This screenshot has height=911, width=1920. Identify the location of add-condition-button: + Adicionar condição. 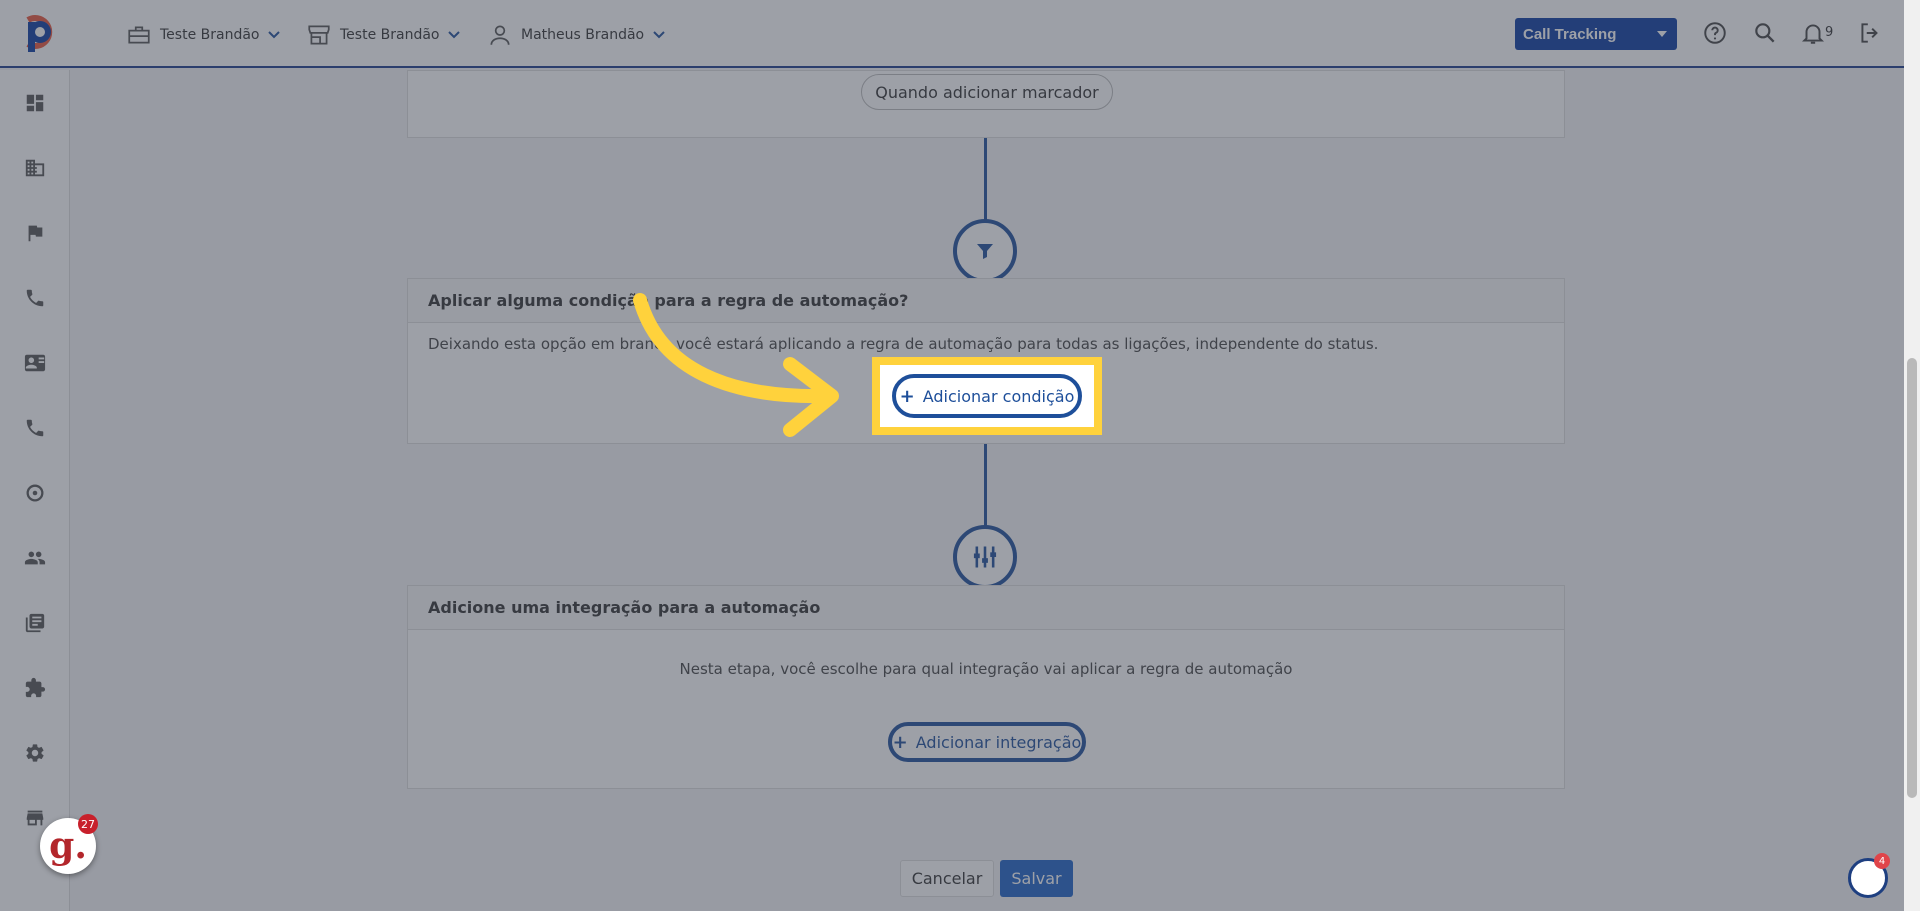
(987, 396).